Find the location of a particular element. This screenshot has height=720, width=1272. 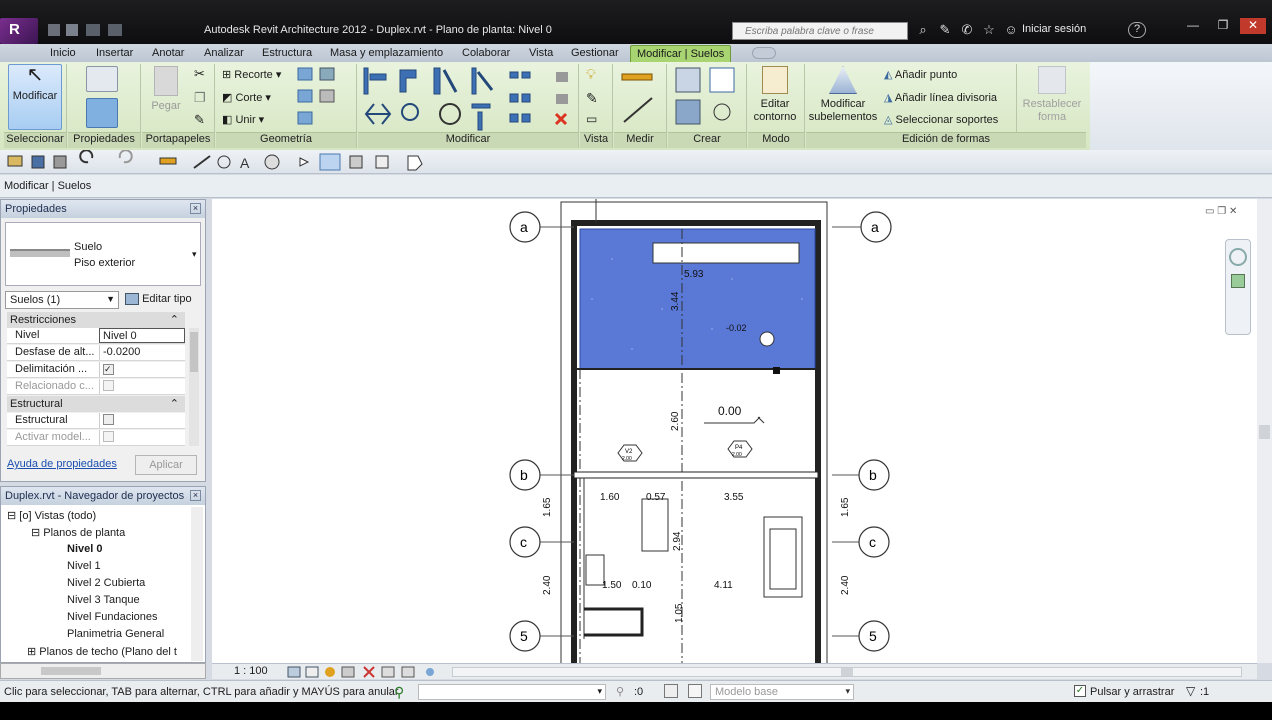

minimize-ribbon-icon is located at coordinates (764, 53).